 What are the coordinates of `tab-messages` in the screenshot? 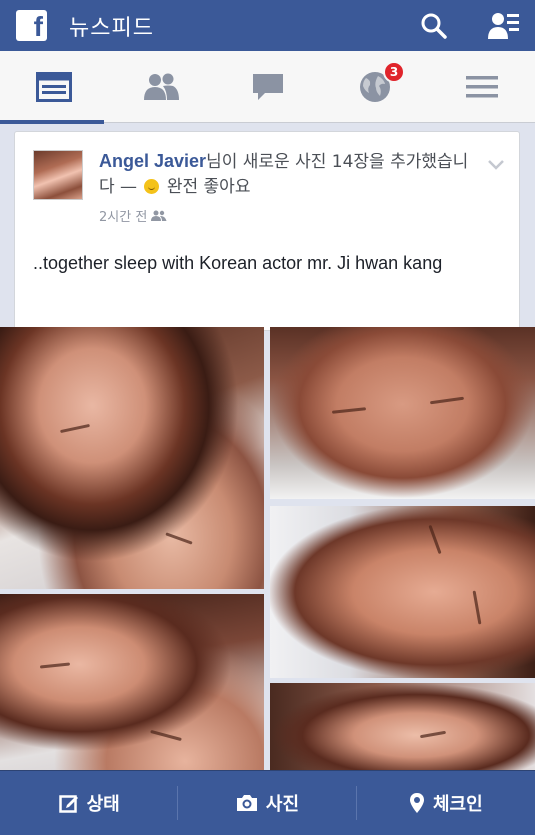 It's located at (267, 87).